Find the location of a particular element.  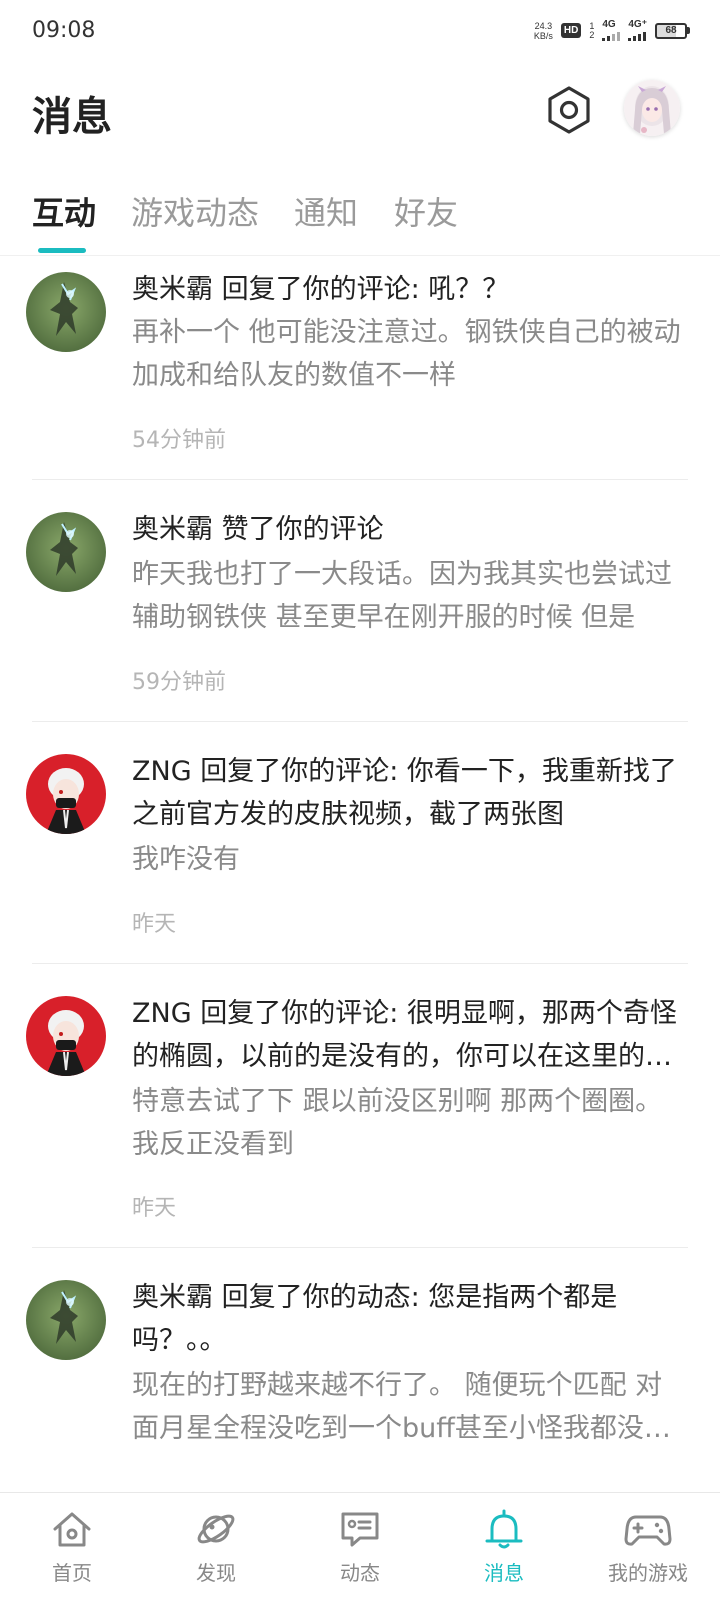

nav-messages-label: 消息 is located at coordinates (504, 1573).